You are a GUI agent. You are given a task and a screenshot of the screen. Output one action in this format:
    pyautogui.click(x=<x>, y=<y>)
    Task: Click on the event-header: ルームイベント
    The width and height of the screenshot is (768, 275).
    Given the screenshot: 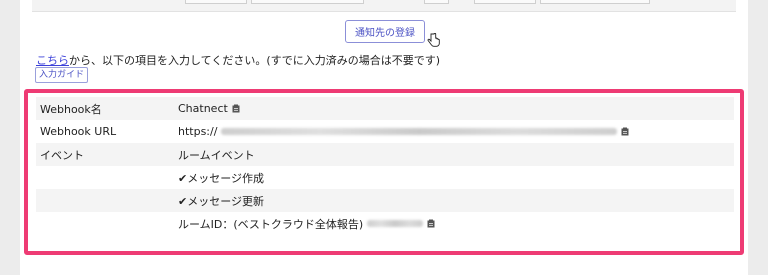 What is the action you would take?
    pyautogui.click(x=216, y=155)
    